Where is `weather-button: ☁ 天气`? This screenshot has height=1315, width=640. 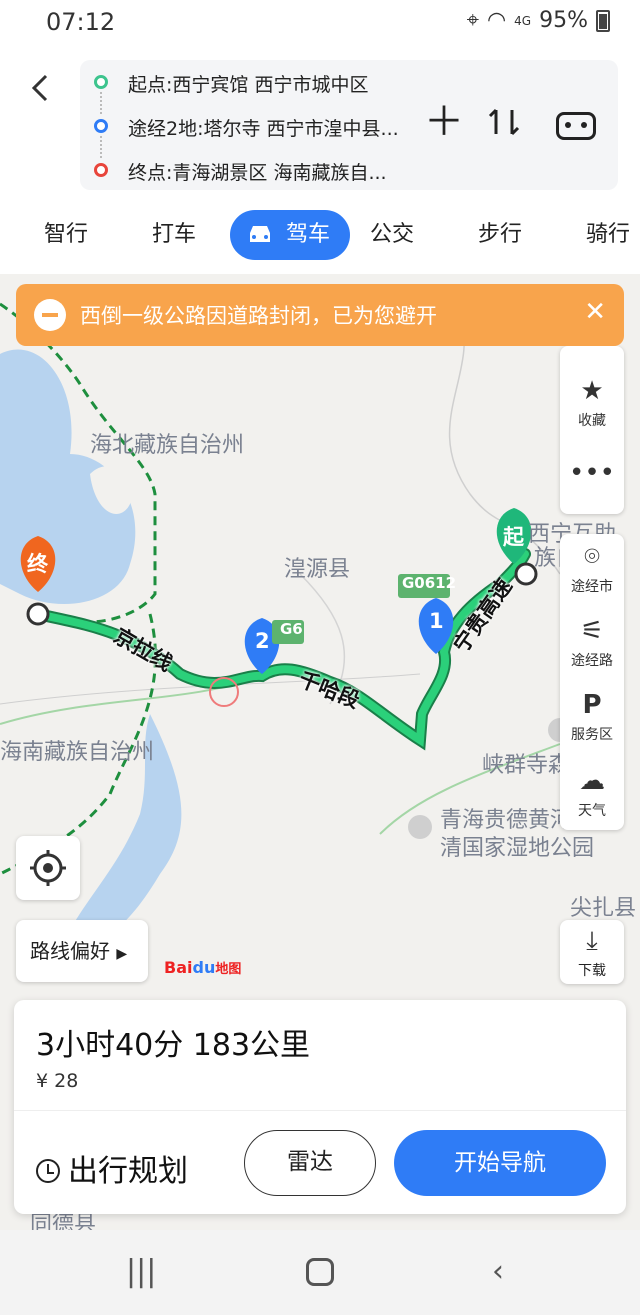 weather-button: ☁ 天气 is located at coordinates (592, 793).